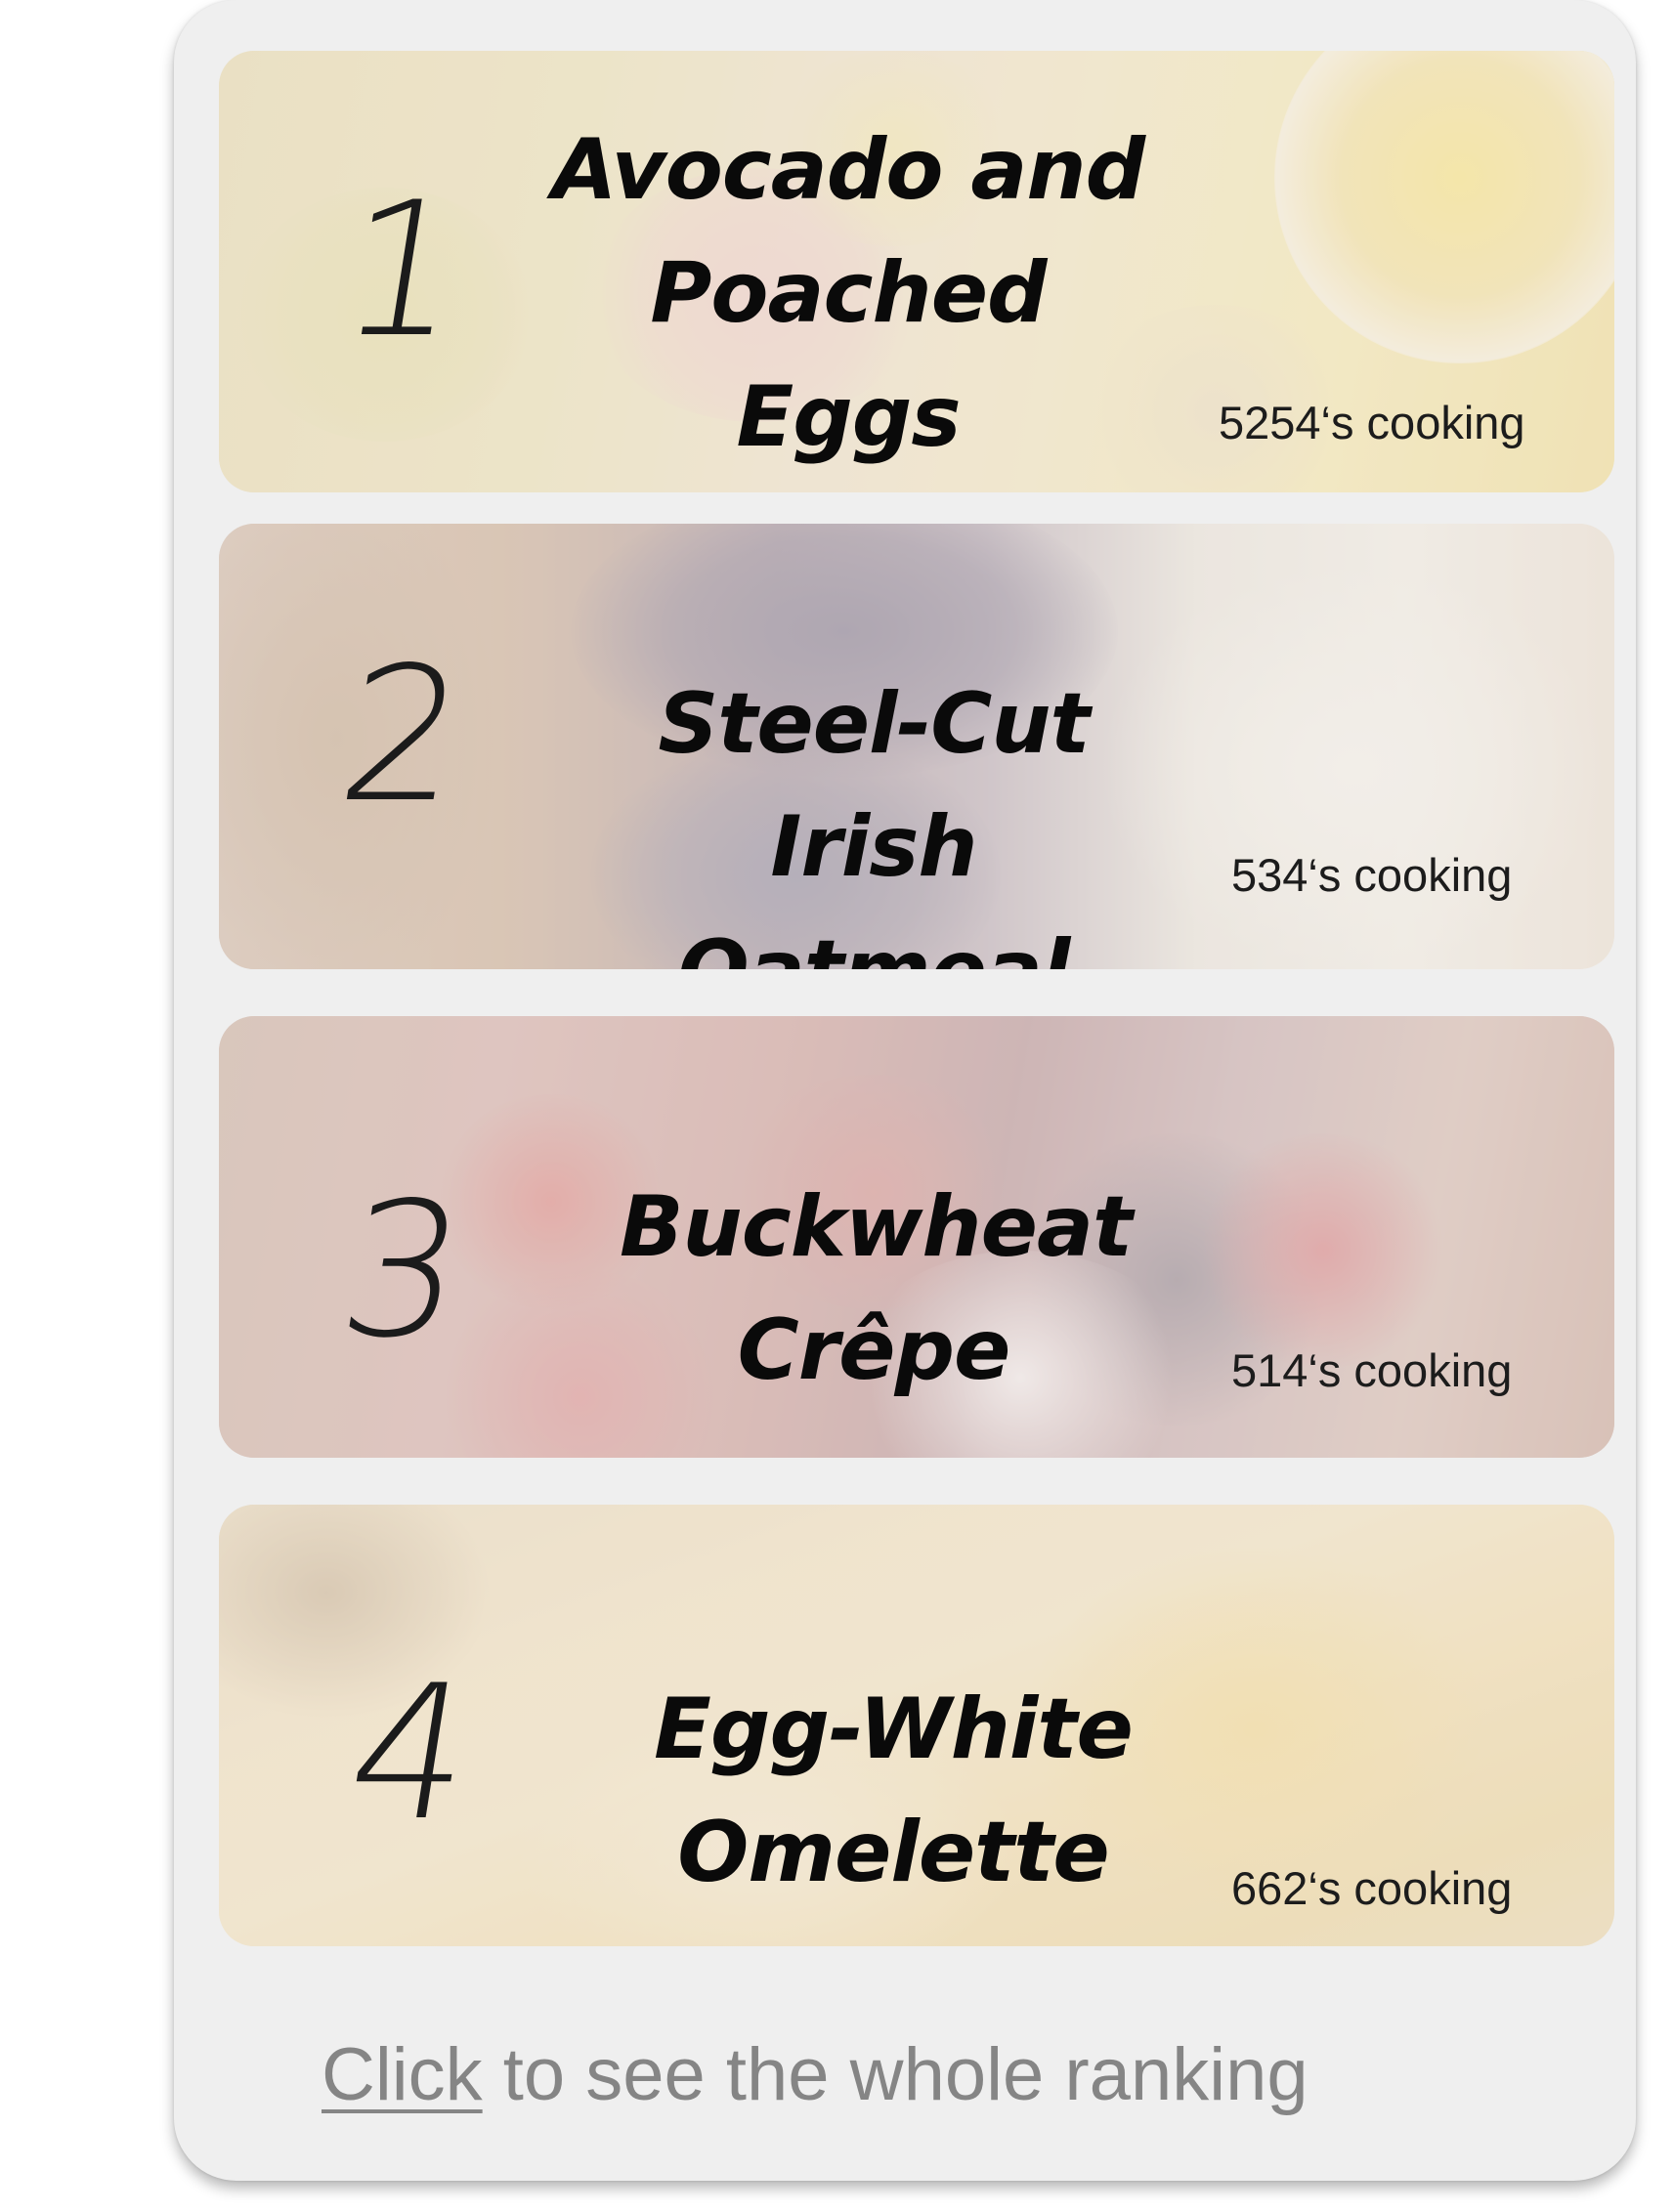  Describe the element at coordinates (848, 306) in the screenshot. I see `recipe-title: Avocado and Poached Eggs on Toast` at that location.